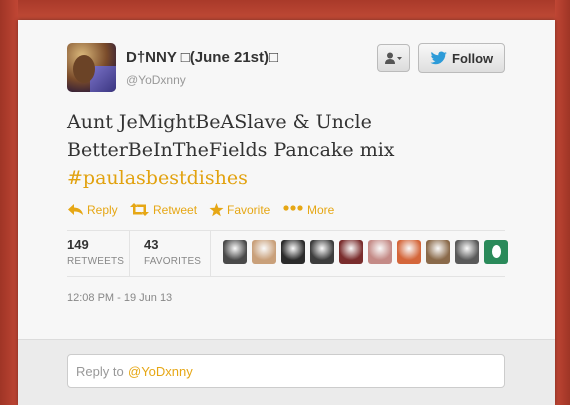  I want to click on user-actions-button, so click(393, 58).